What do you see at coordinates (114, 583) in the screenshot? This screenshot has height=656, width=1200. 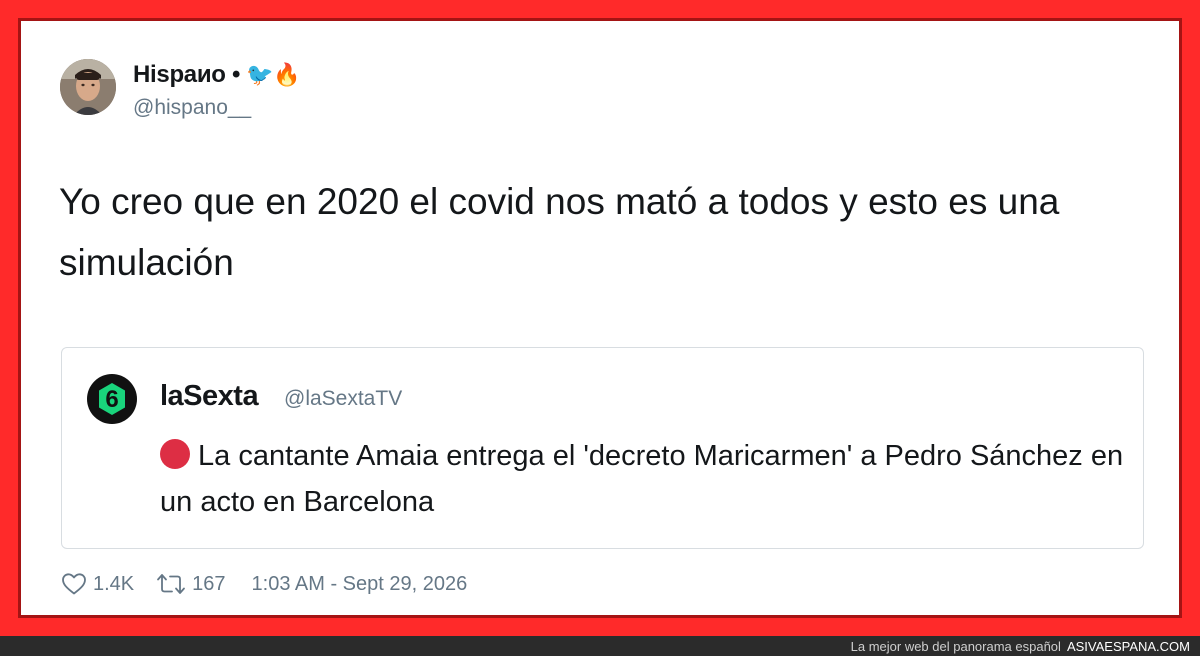 I see `like-count: 1.4K` at bounding box center [114, 583].